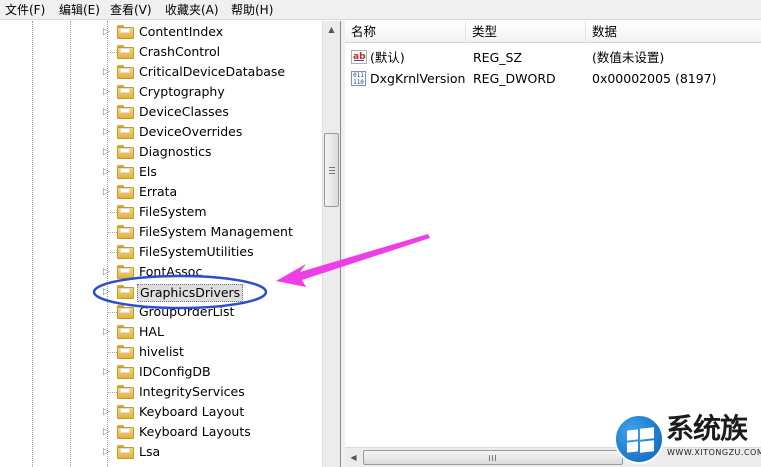 The image size is (761, 467). Describe the element at coordinates (171, 271) in the screenshot. I see `tree-item-label: FontAssoc` at that location.